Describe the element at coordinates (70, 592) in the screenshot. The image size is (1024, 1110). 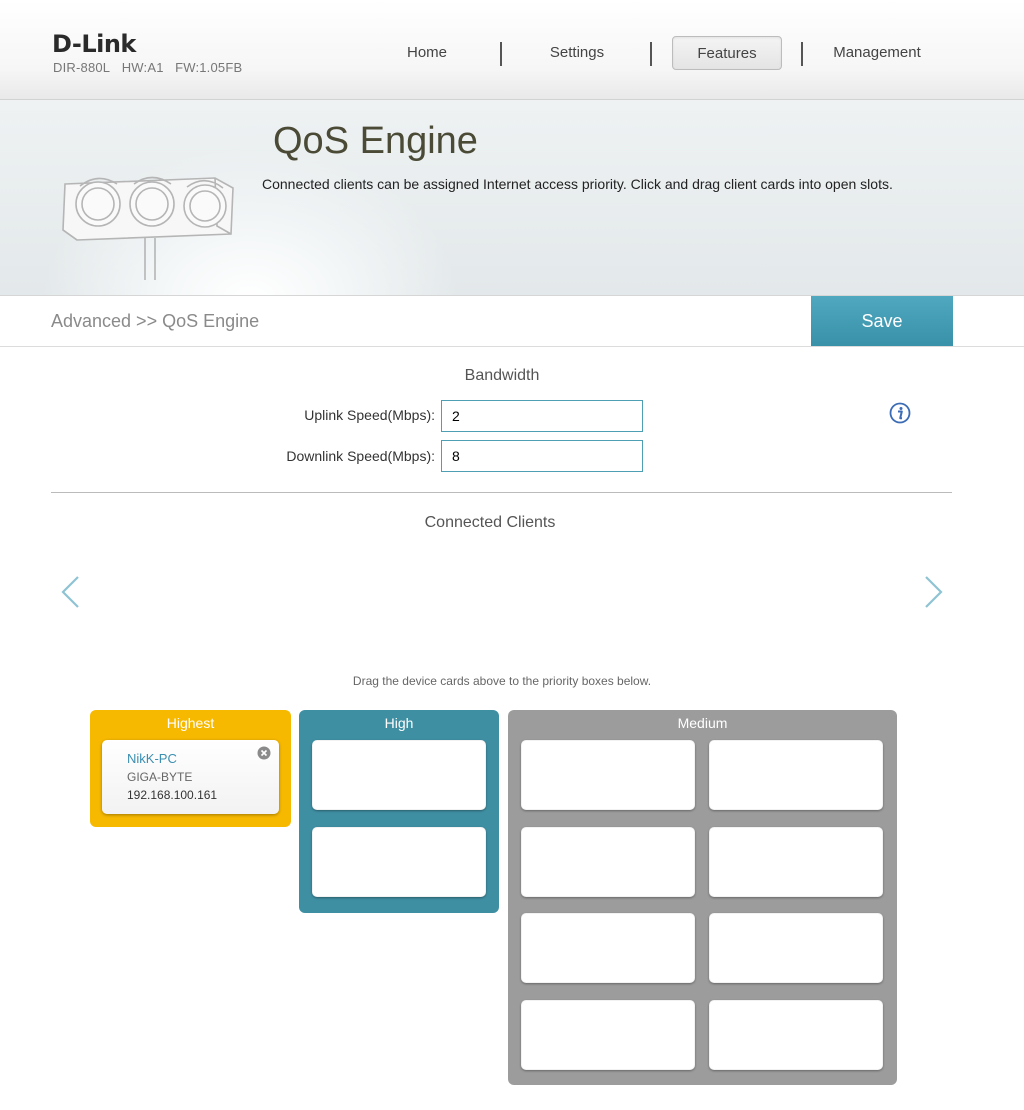
I see `chevron-left-icon` at that location.